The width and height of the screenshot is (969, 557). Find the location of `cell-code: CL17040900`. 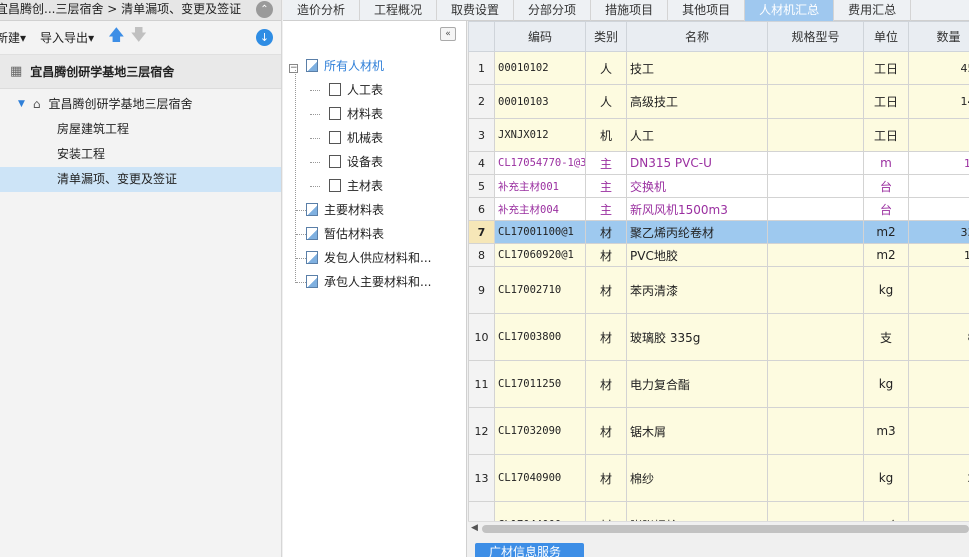

cell-code: CL17040900 is located at coordinates (540, 478).